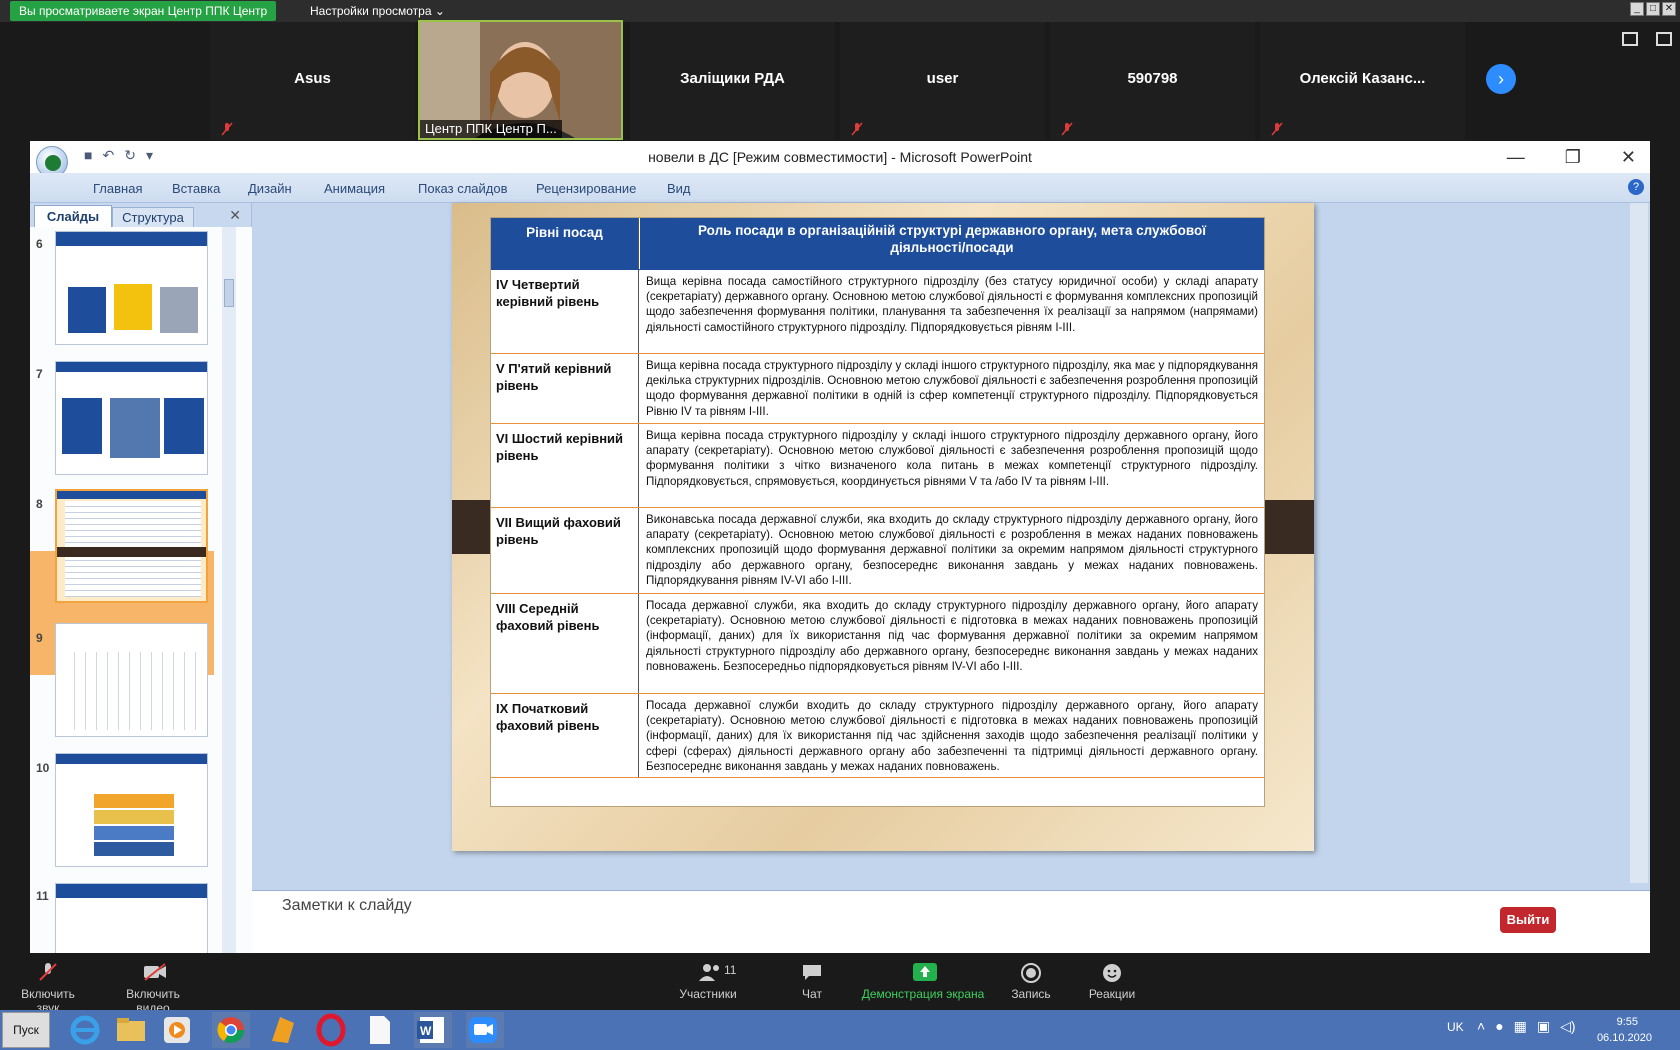 Image resolution: width=1680 pixels, height=1050 pixels. Describe the element at coordinates (1112, 972) in the screenshot. I see `reactions-icon` at that location.